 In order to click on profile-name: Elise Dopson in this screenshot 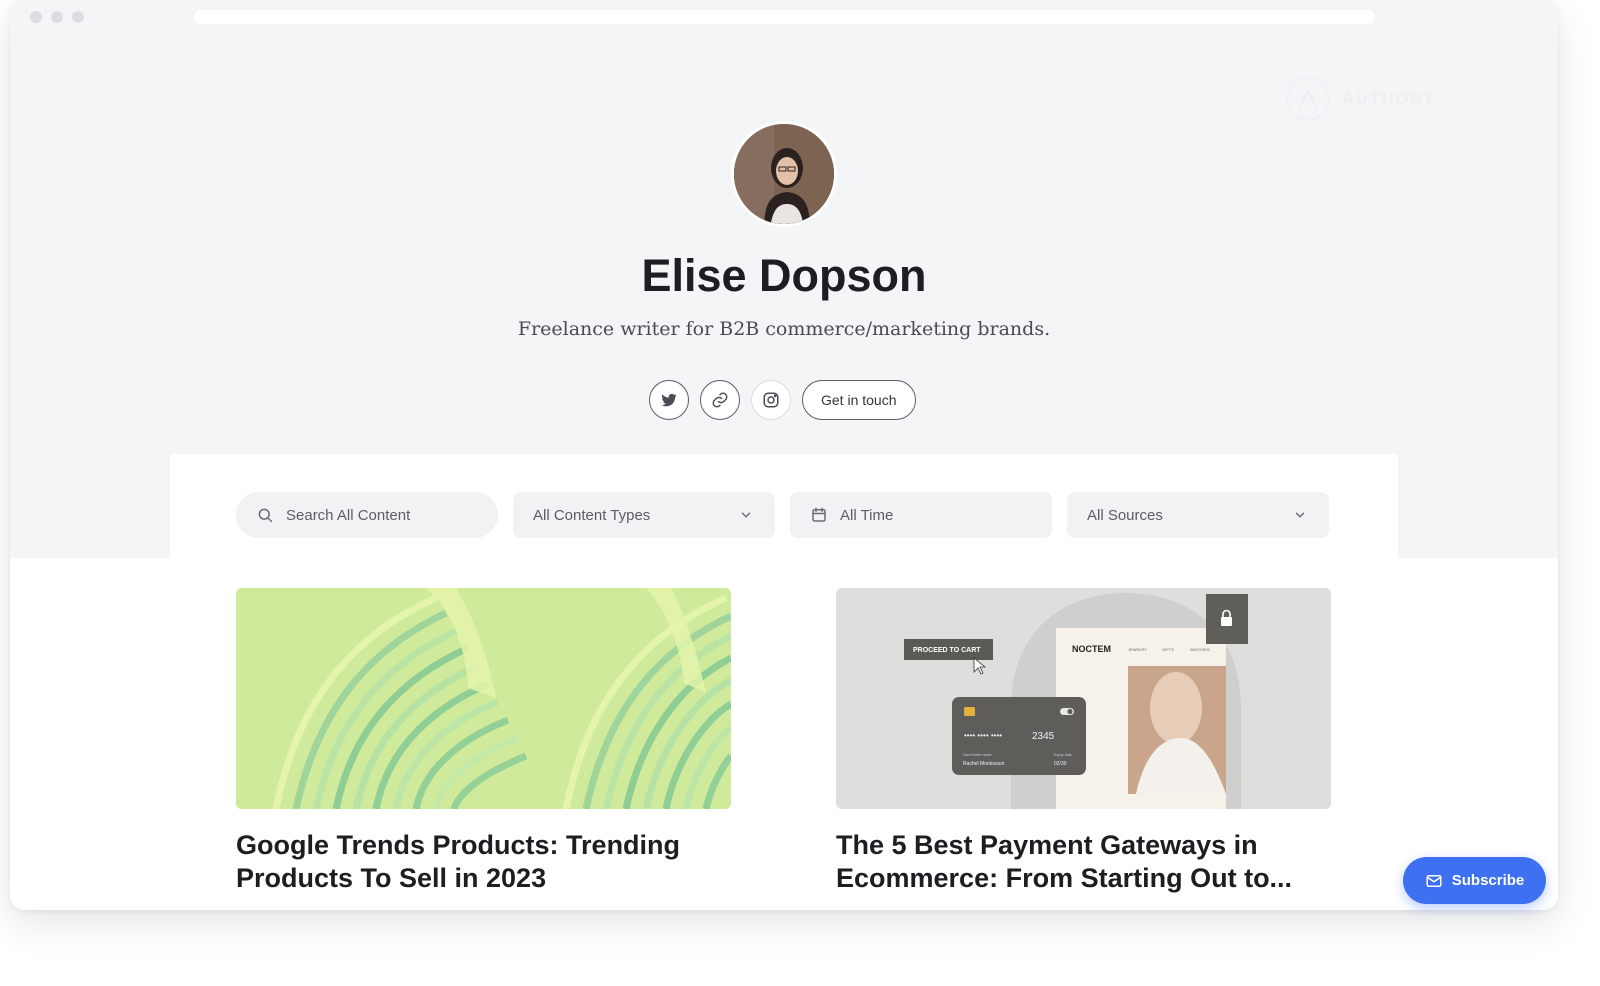, I will do `click(784, 275)`.